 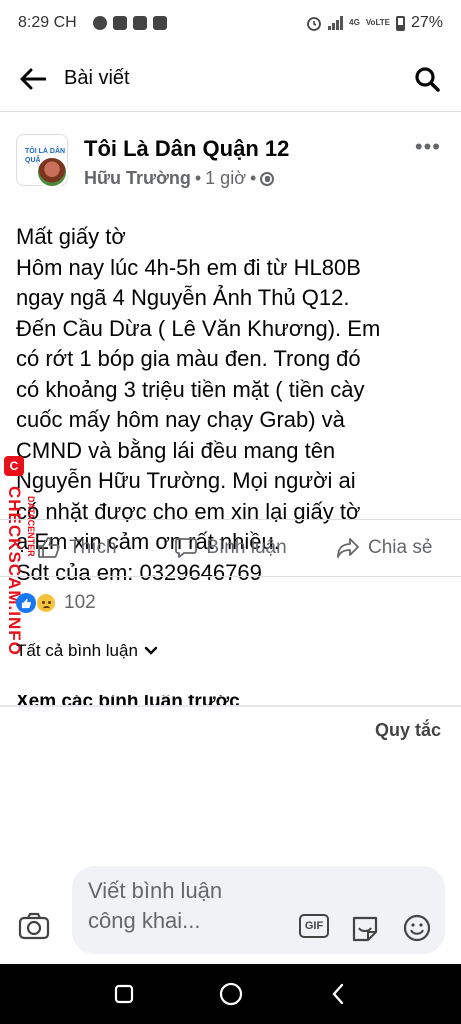 I want to click on post-actions: Thích Bình luận Chia sẻ, so click(x=230, y=548).